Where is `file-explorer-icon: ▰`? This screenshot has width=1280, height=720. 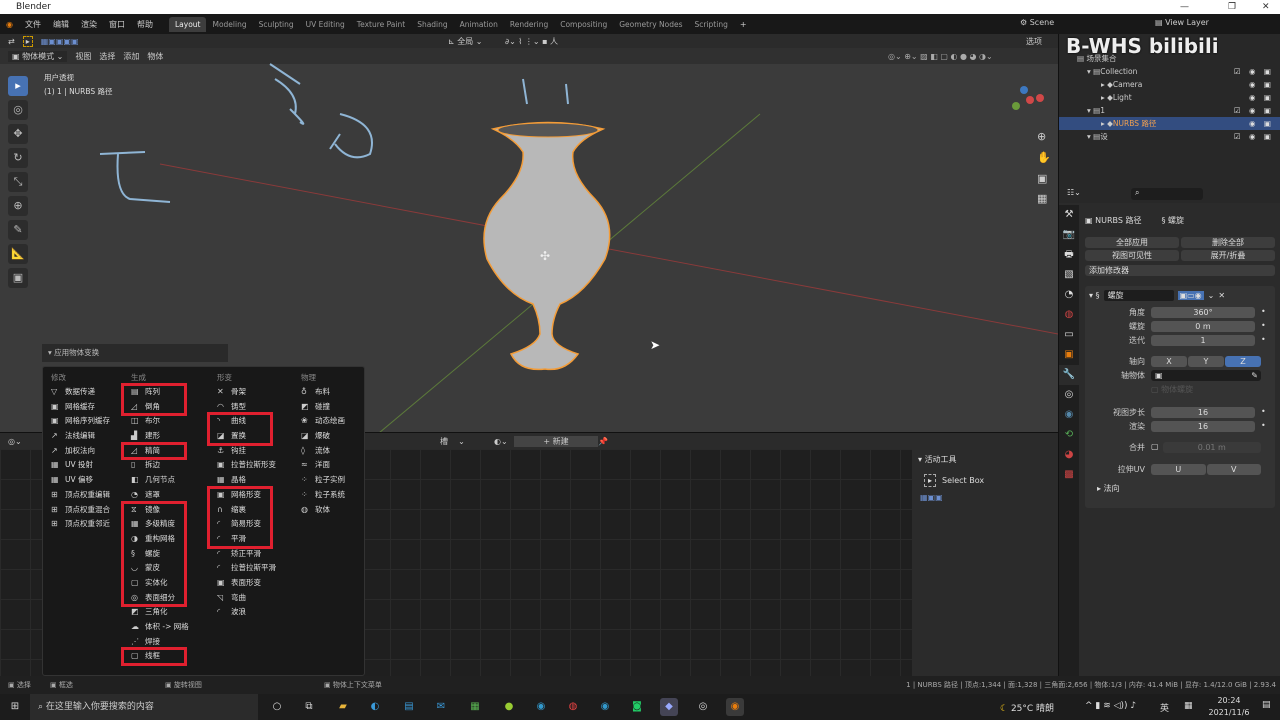
file-explorer-icon: ▰ is located at coordinates (343, 707).